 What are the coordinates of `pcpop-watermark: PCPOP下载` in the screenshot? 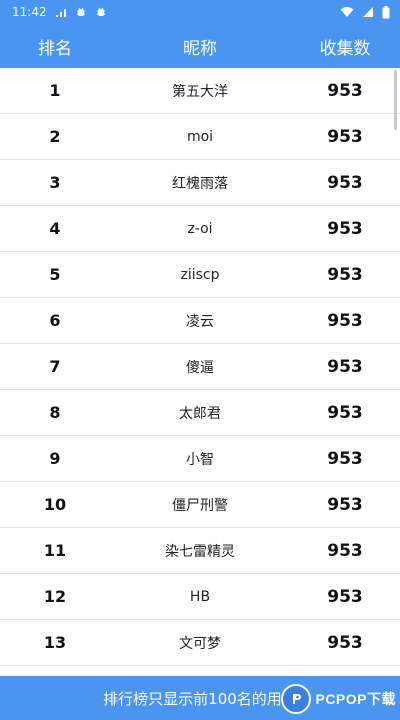 It's located at (338, 699).